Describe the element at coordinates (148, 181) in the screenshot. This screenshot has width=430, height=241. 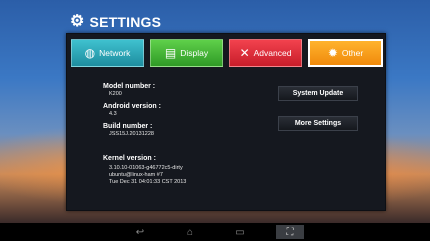
I see `kernel-version-line: Tue Dec 31 04:01:33 CST 2013` at that location.